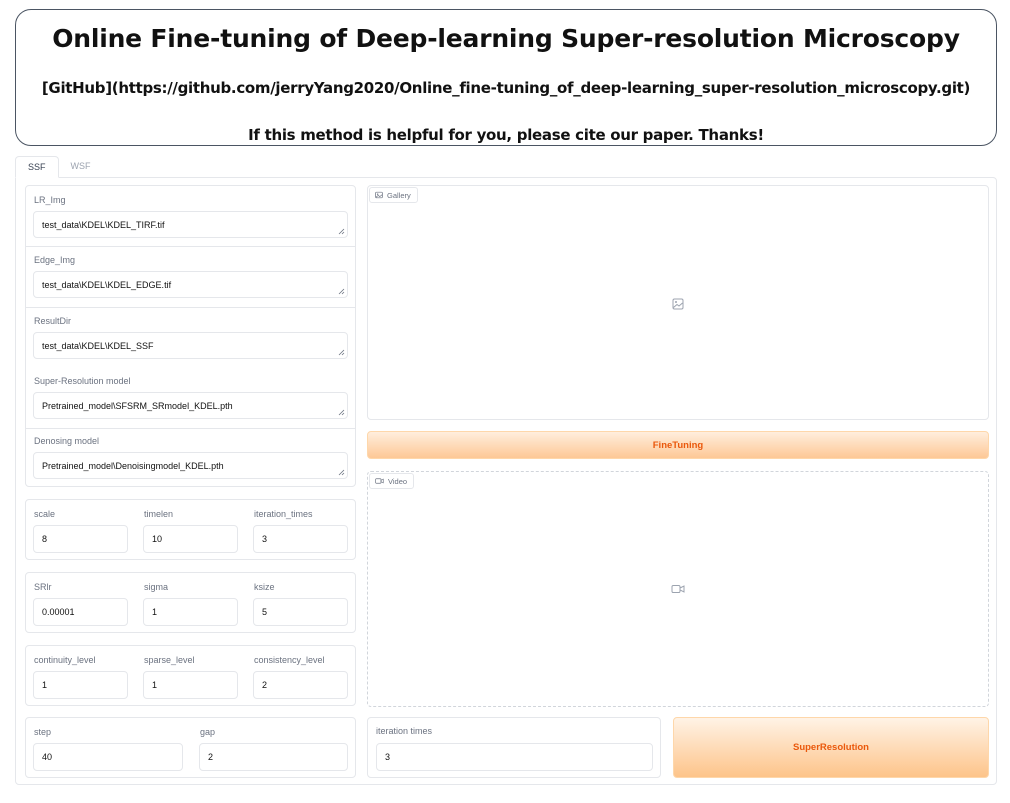 The width and height of the screenshot is (1010, 803). What do you see at coordinates (43, 587) in the screenshot?
I see `srlr-label: SRlr` at bounding box center [43, 587].